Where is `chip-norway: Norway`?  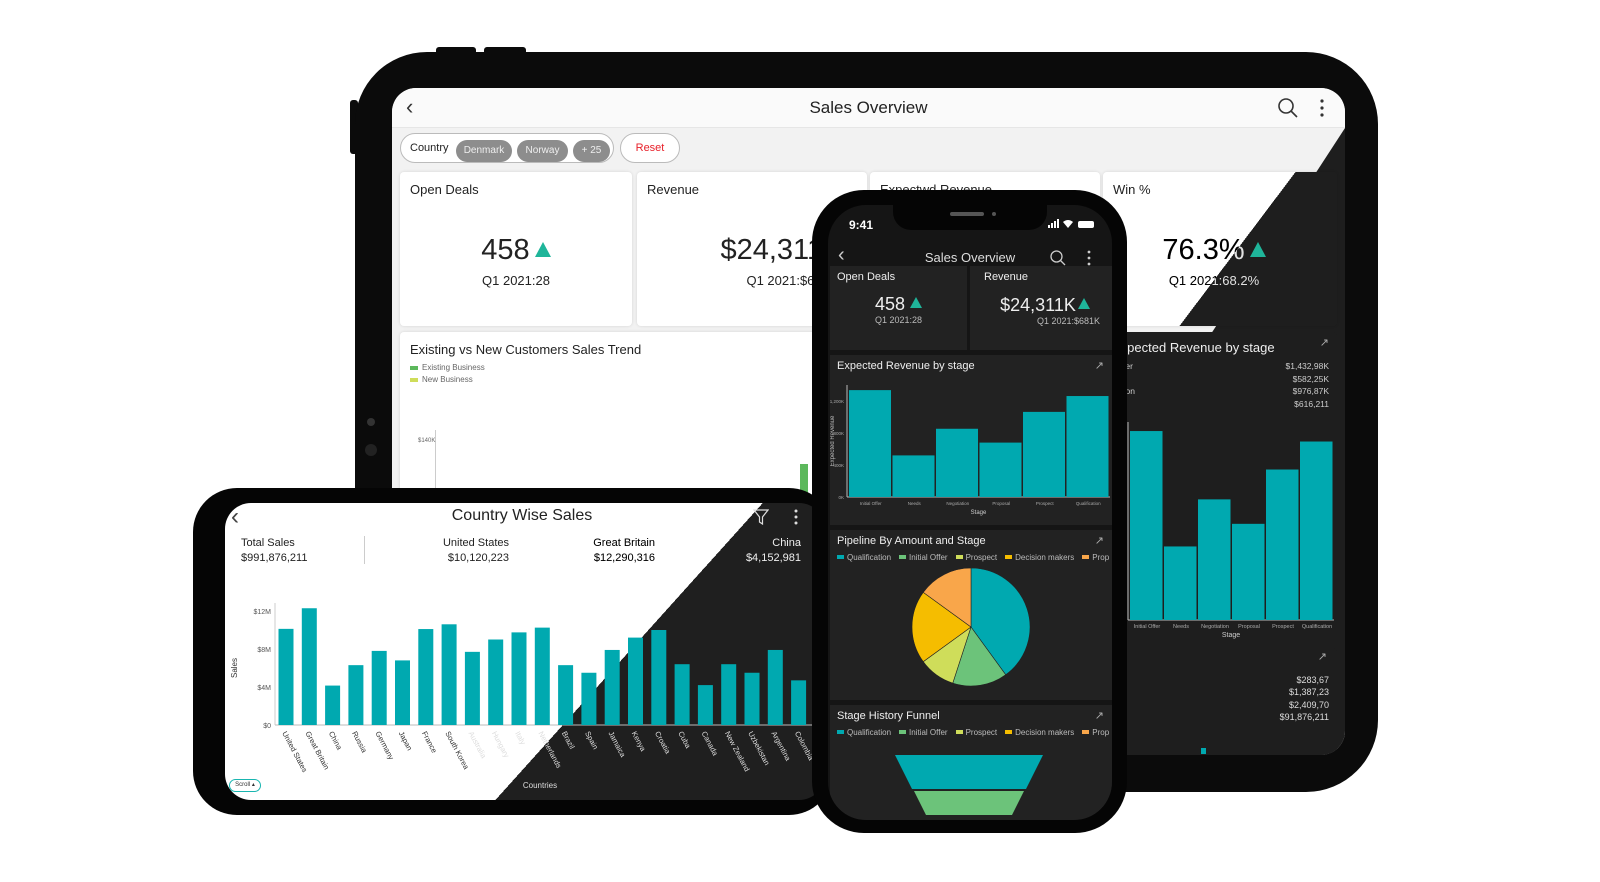 chip-norway: Norway is located at coordinates (542, 151).